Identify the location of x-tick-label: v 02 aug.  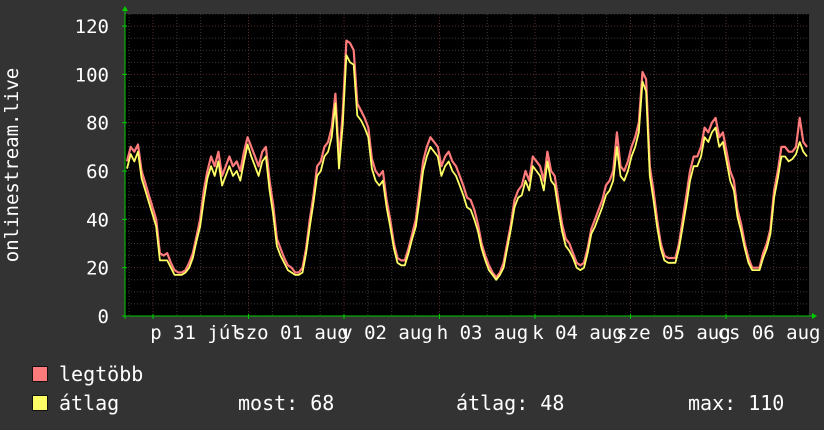
(387, 333).